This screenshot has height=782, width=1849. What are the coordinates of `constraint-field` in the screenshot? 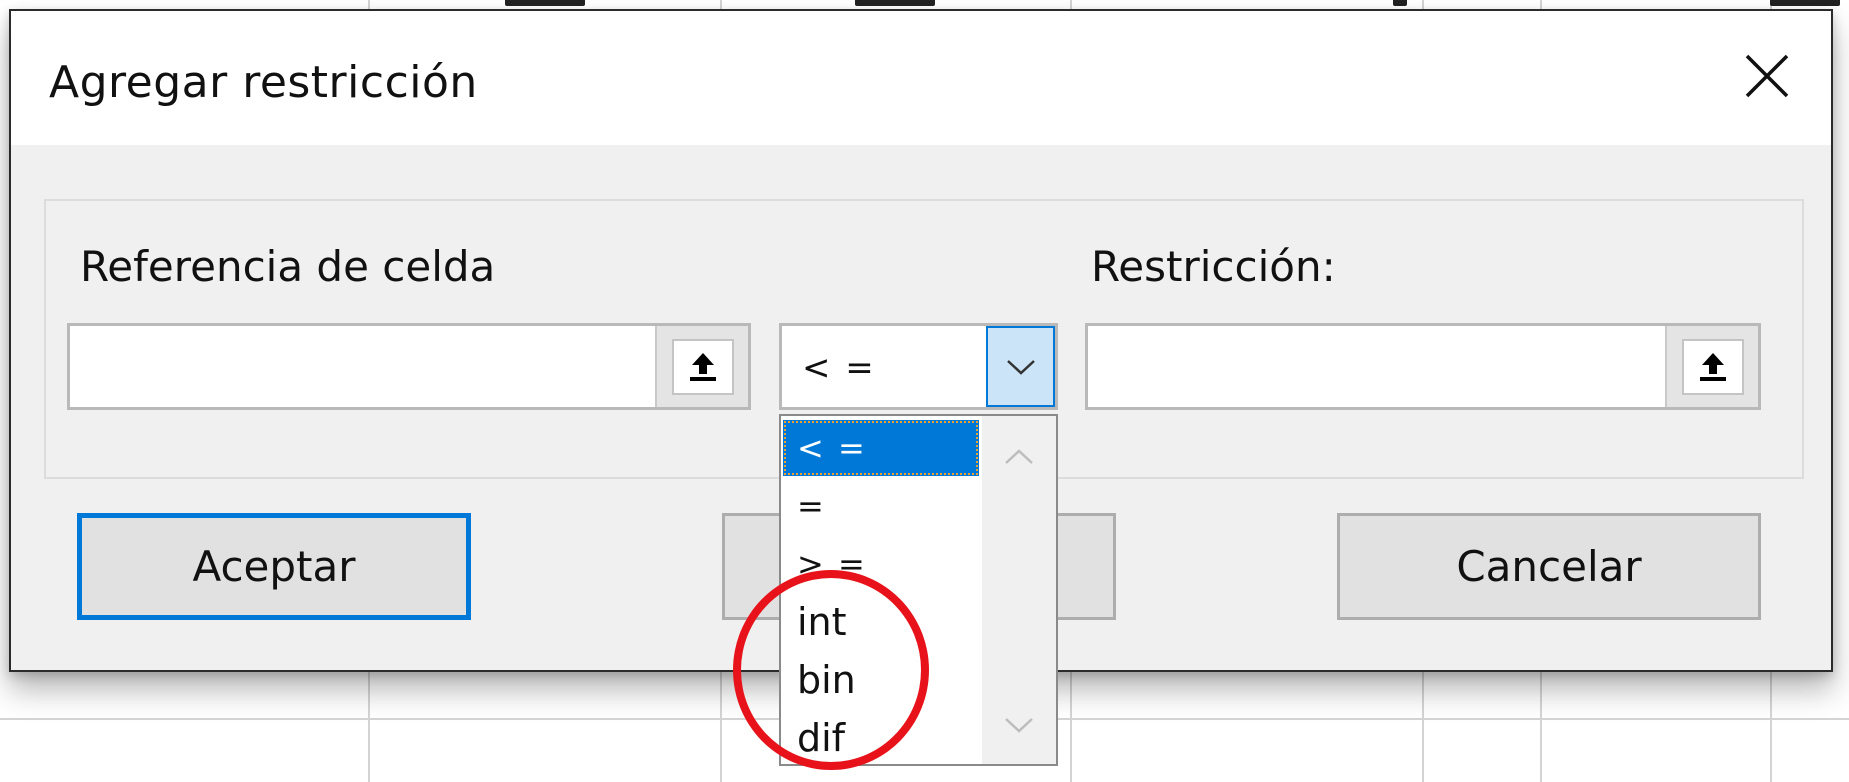 It's located at (1423, 366).